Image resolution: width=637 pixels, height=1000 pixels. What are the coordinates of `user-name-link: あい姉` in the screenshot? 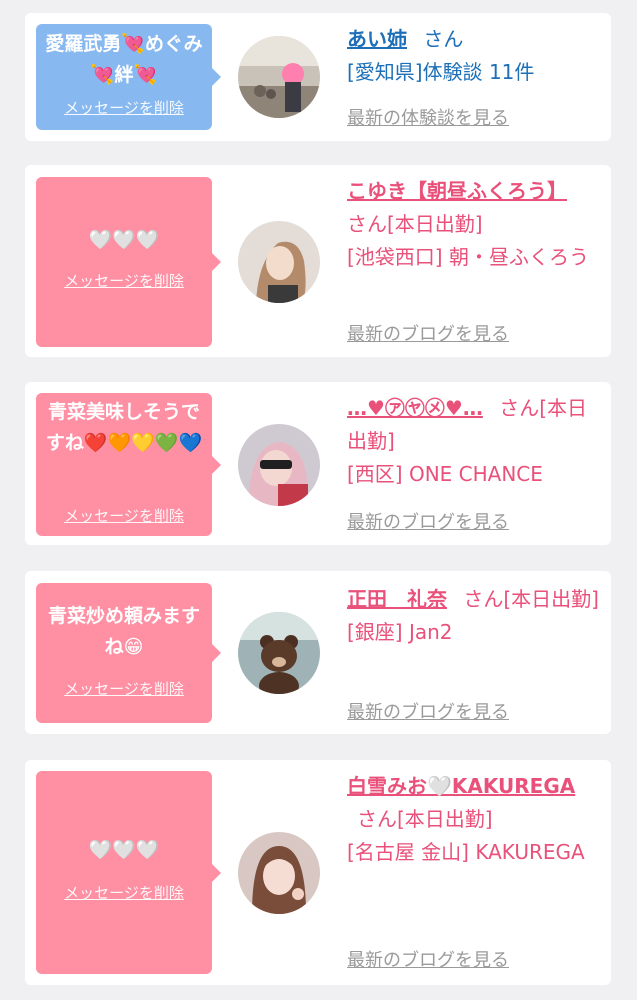 It's located at (377, 39).